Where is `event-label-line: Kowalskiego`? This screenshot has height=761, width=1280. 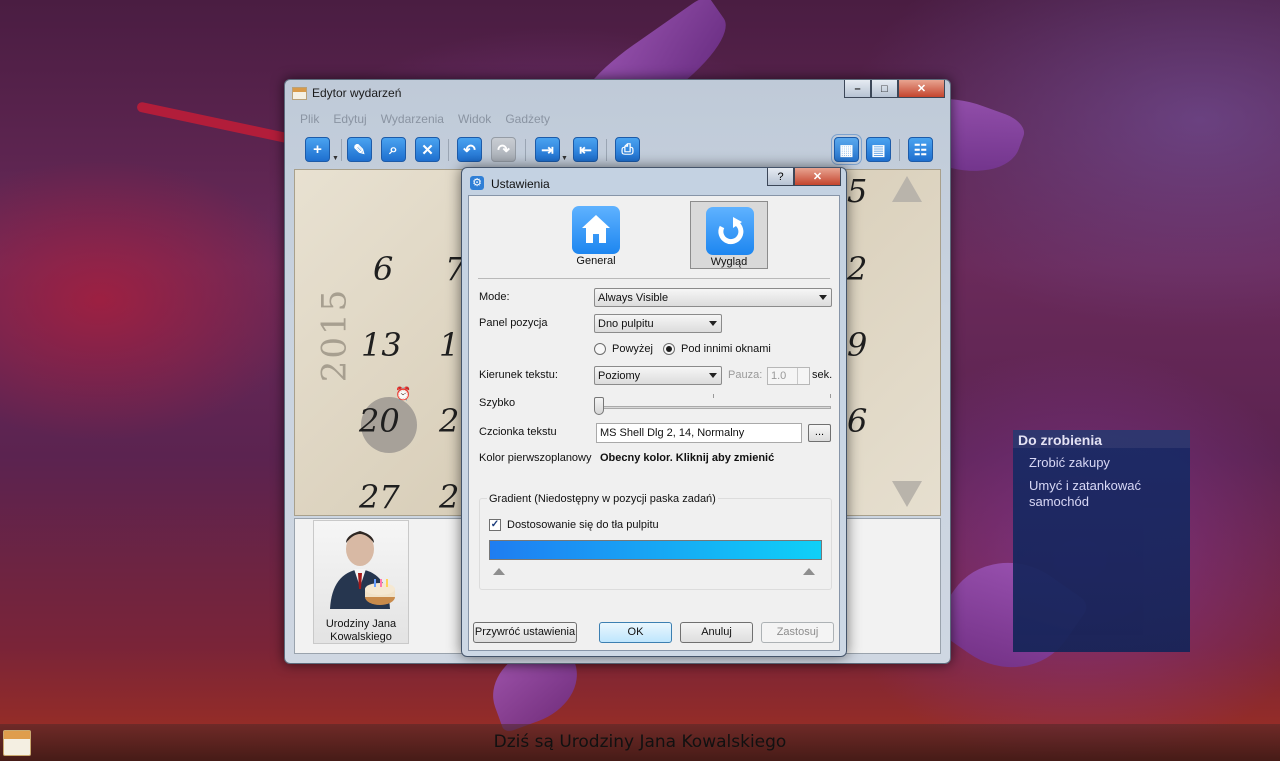
event-label-line: Kowalskiego is located at coordinates (361, 637).